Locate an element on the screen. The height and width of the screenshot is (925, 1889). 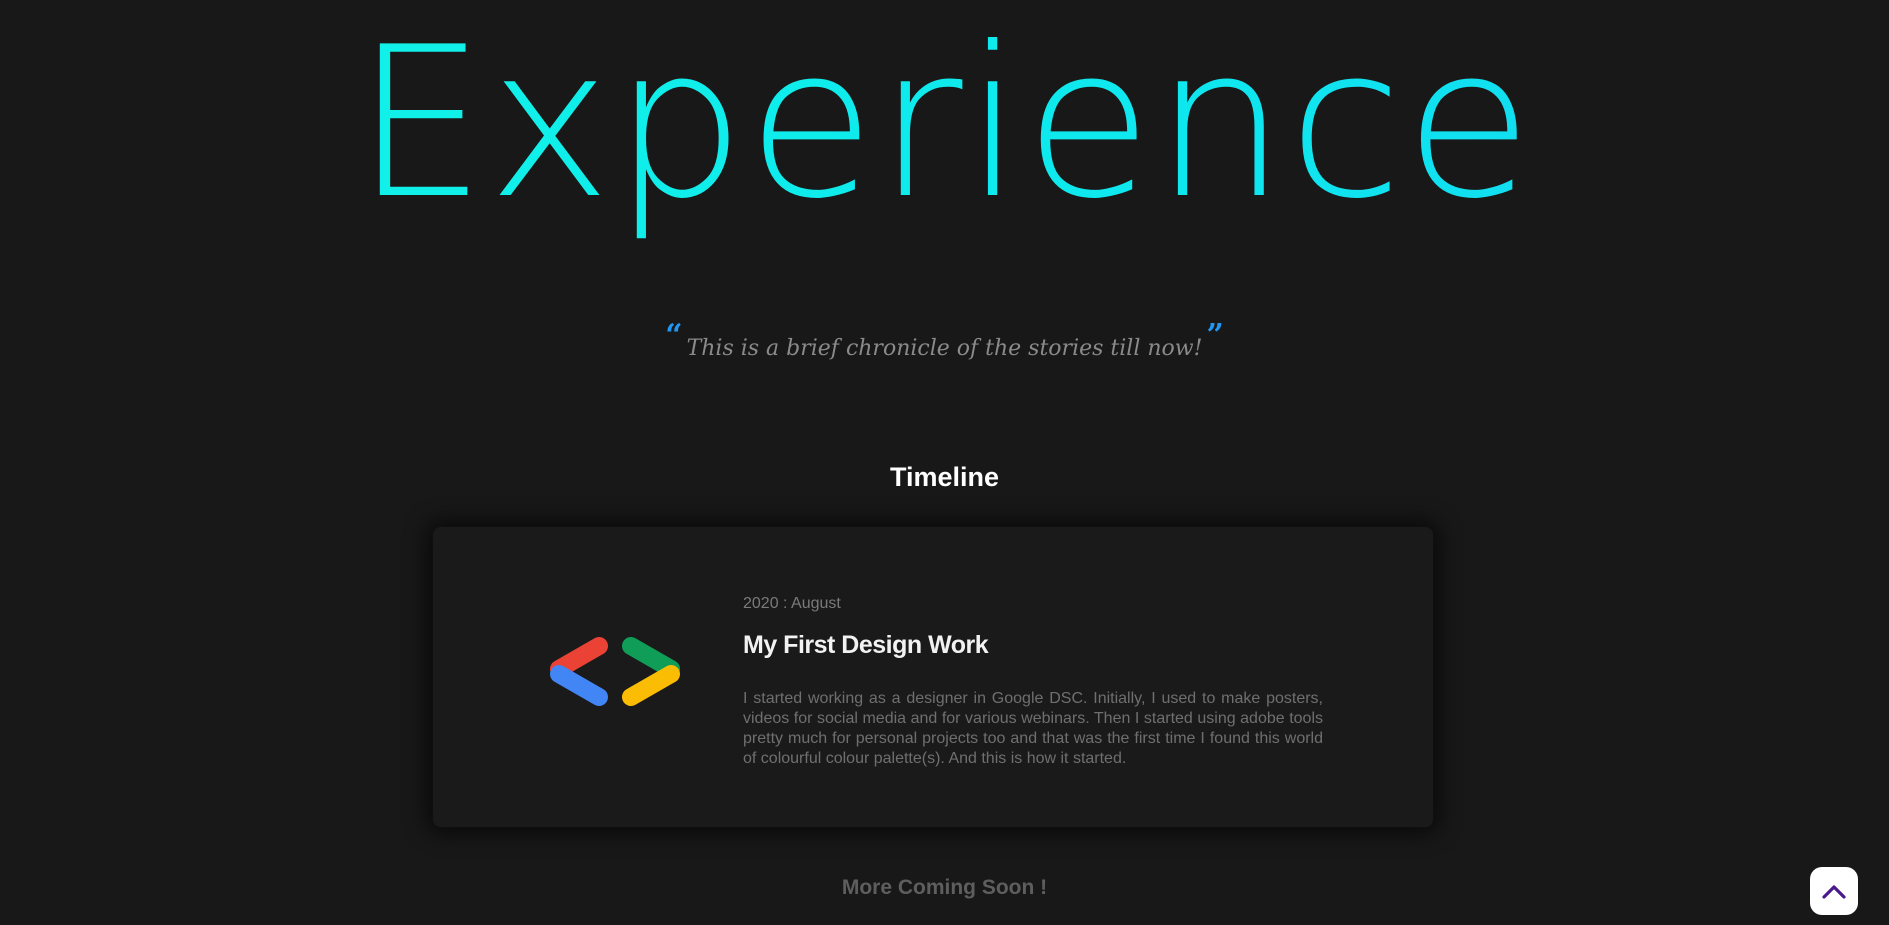
more-coming-soon-text: More Coming Soon ! is located at coordinates (944, 887).